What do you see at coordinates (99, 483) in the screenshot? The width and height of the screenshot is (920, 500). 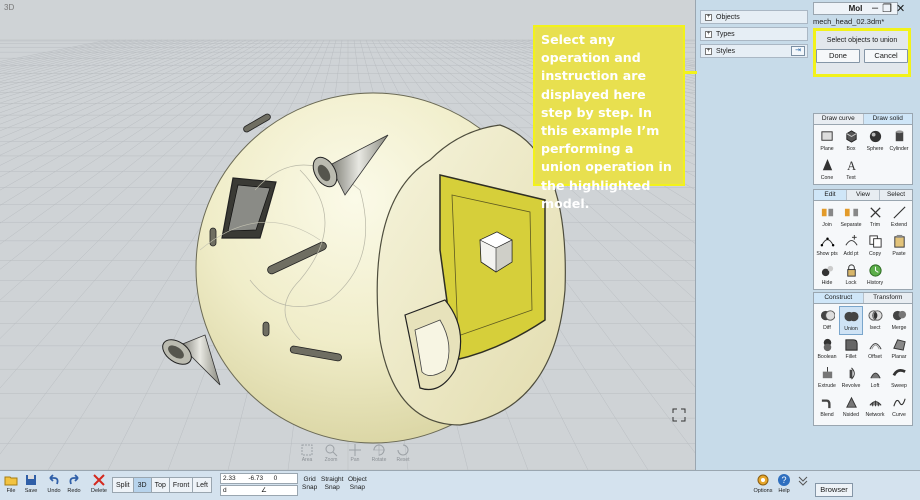 I see `delete-button: Delete` at bounding box center [99, 483].